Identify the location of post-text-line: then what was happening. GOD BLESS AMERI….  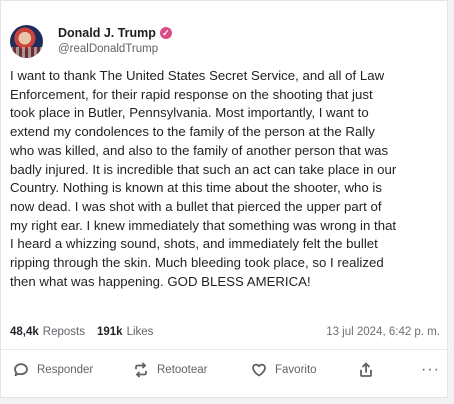
(160, 281).